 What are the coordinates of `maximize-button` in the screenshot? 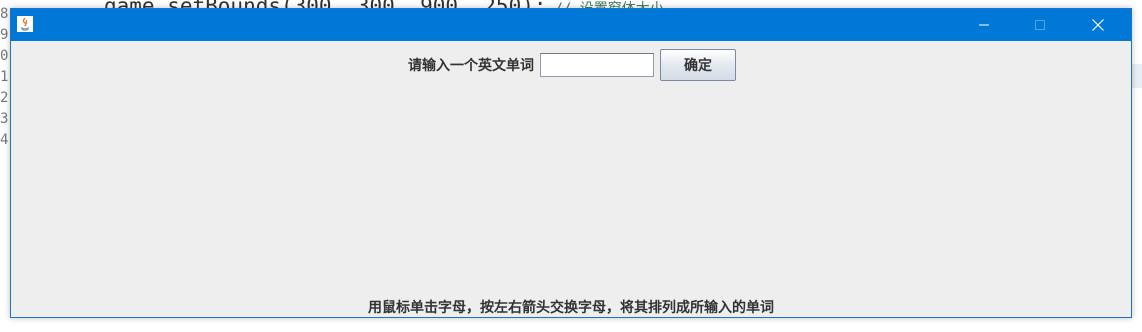 It's located at (1040, 25).